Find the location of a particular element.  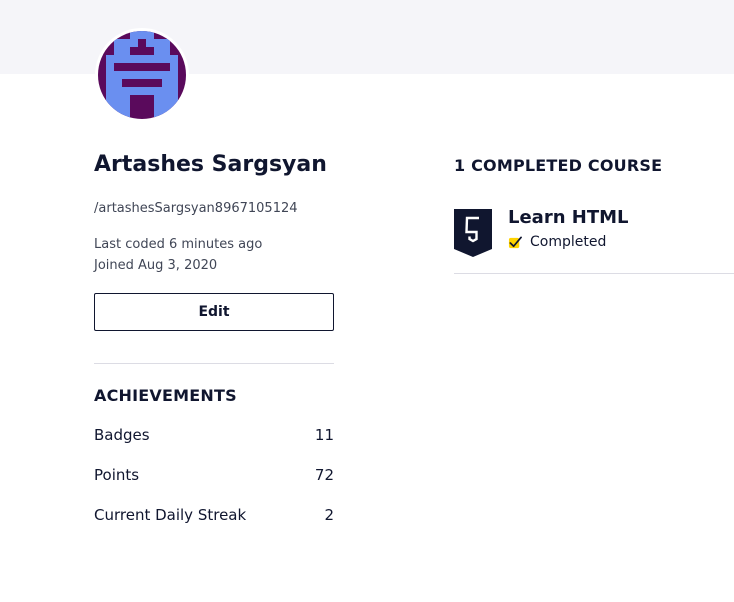

course-status-label: Completed is located at coordinates (568, 242).